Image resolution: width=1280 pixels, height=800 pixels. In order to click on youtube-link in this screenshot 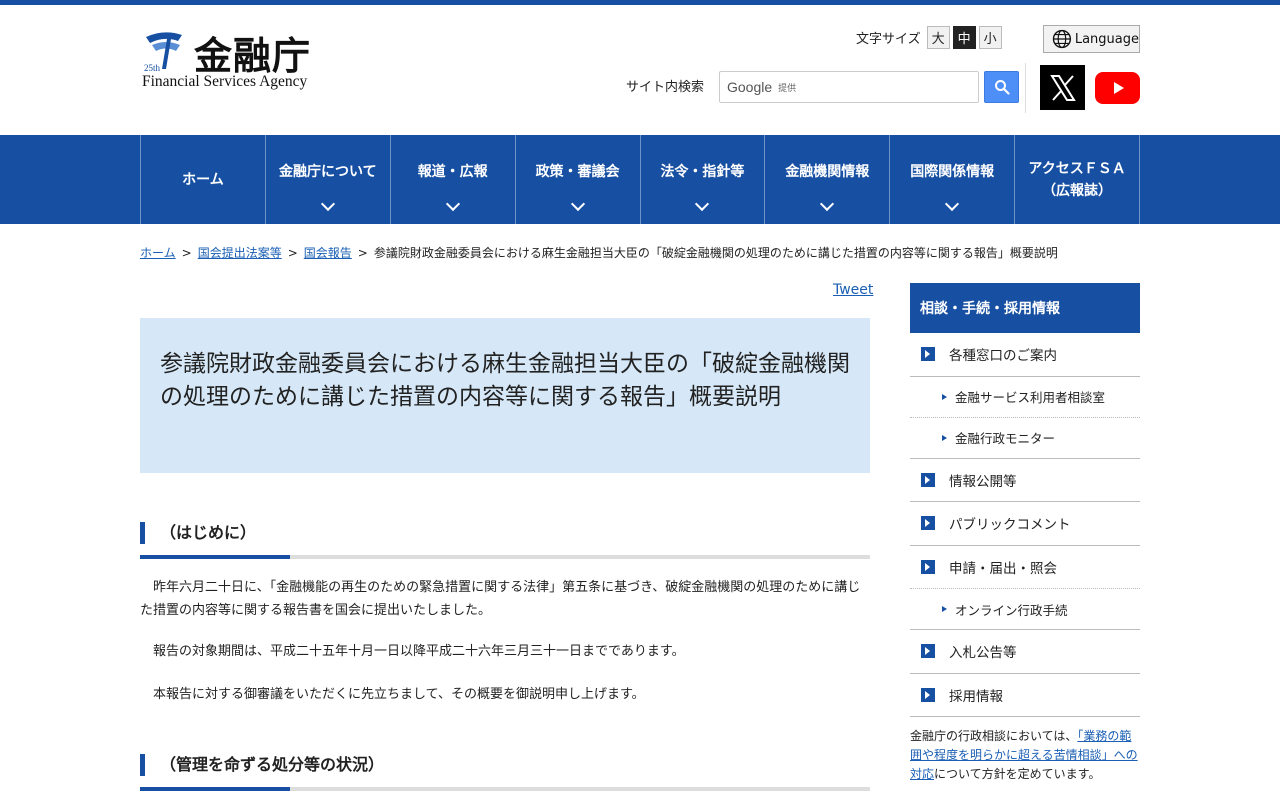, I will do `click(1117, 88)`.